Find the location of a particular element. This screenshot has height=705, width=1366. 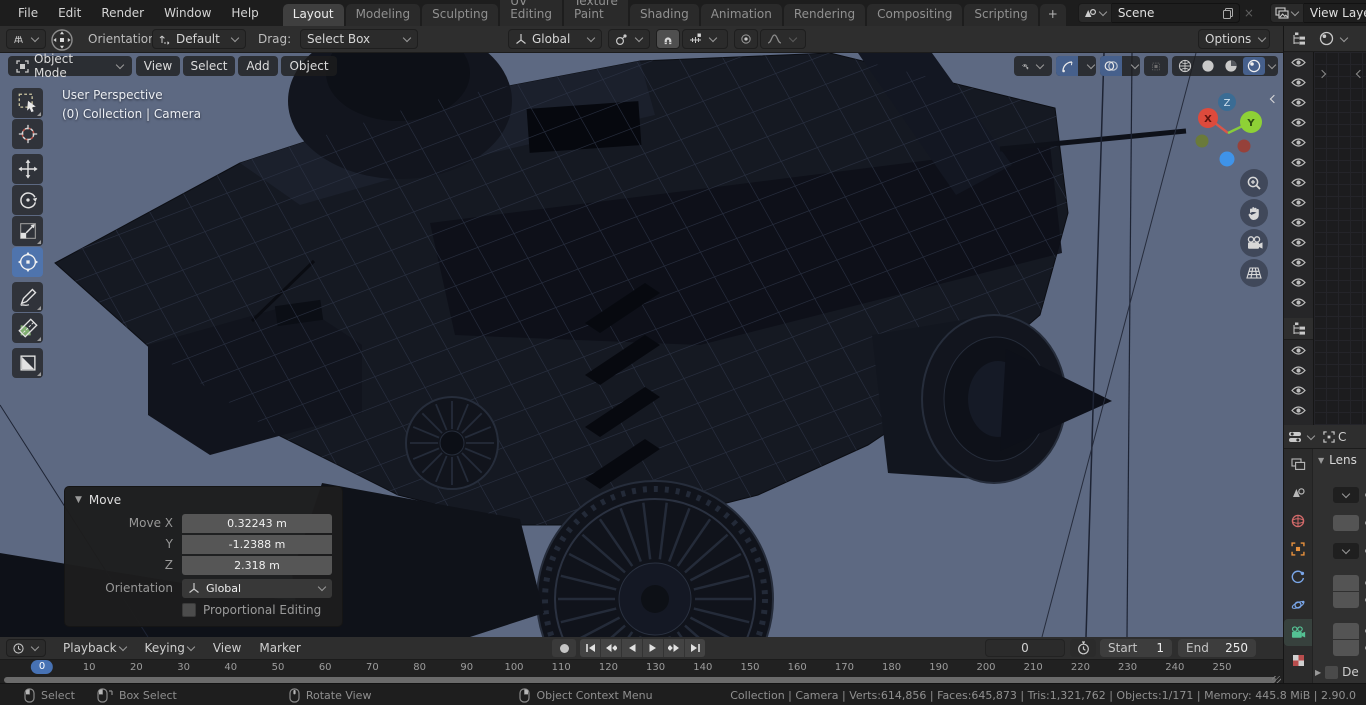

tab-view-layer-properties is located at coordinates (1298, 464).